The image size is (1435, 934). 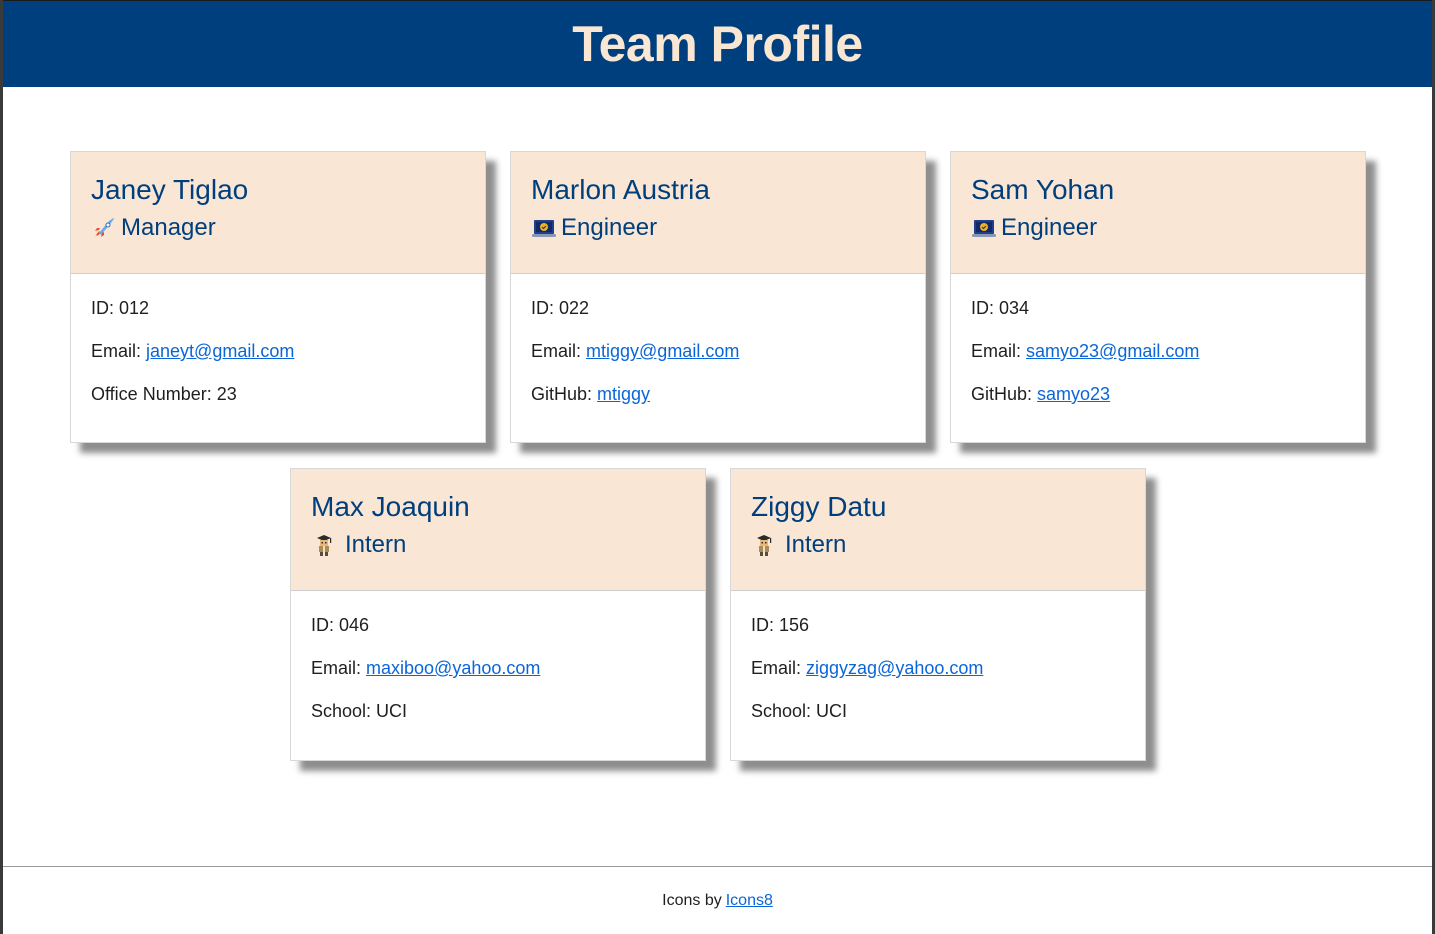 What do you see at coordinates (226, 394) in the screenshot?
I see `office-number: 23` at bounding box center [226, 394].